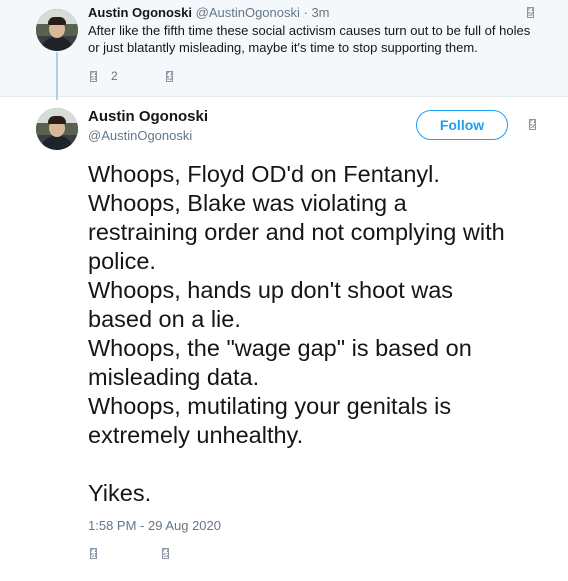 This screenshot has width=568, height=581. I want to click on reply-count: 2, so click(114, 76).